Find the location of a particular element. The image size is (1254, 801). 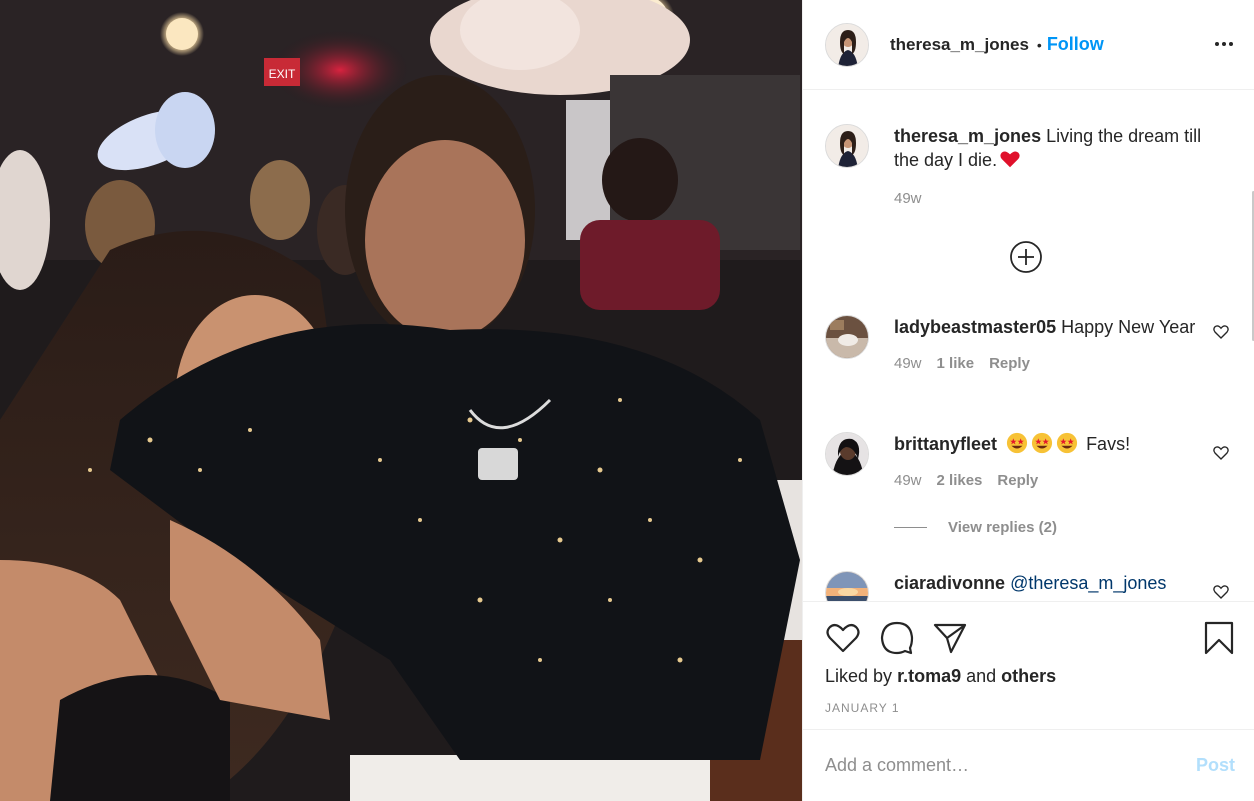

caption-meta: 49w is located at coordinates (1059, 198).